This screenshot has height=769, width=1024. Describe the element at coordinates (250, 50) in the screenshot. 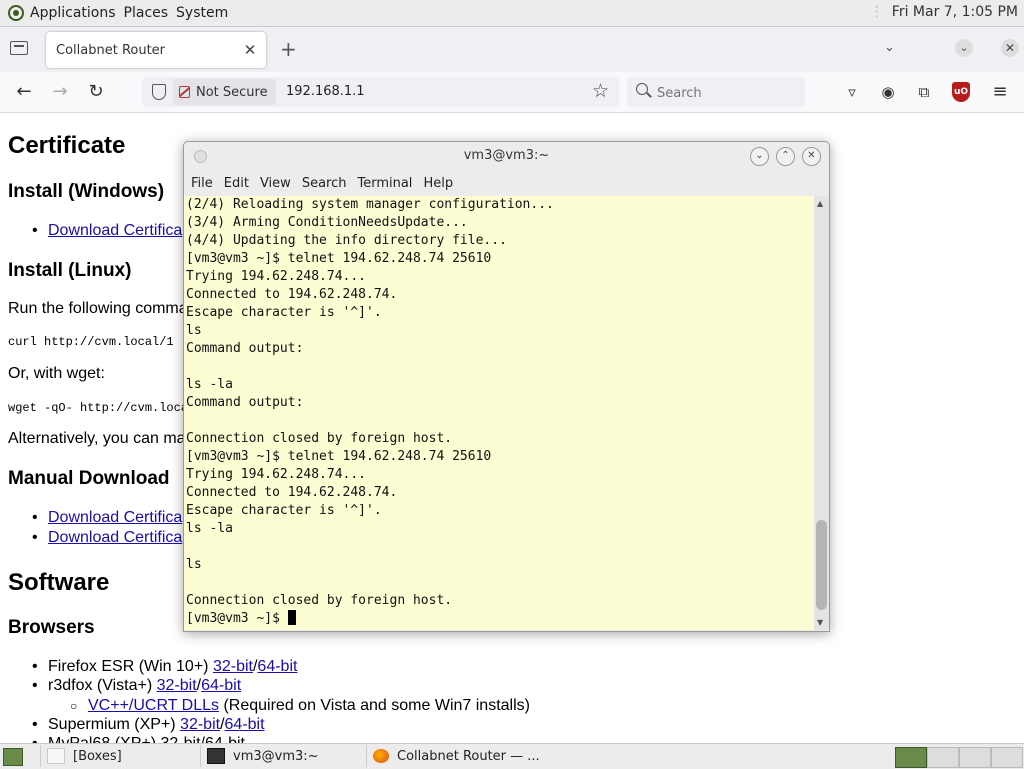

I see `tab-close-icon: ✕` at that location.